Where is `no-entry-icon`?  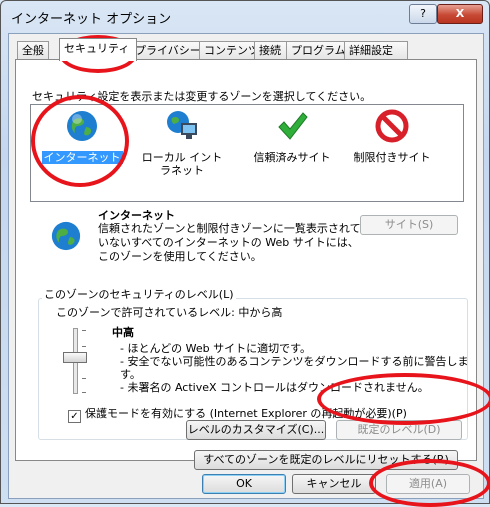
no-entry-icon is located at coordinates (392, 126).